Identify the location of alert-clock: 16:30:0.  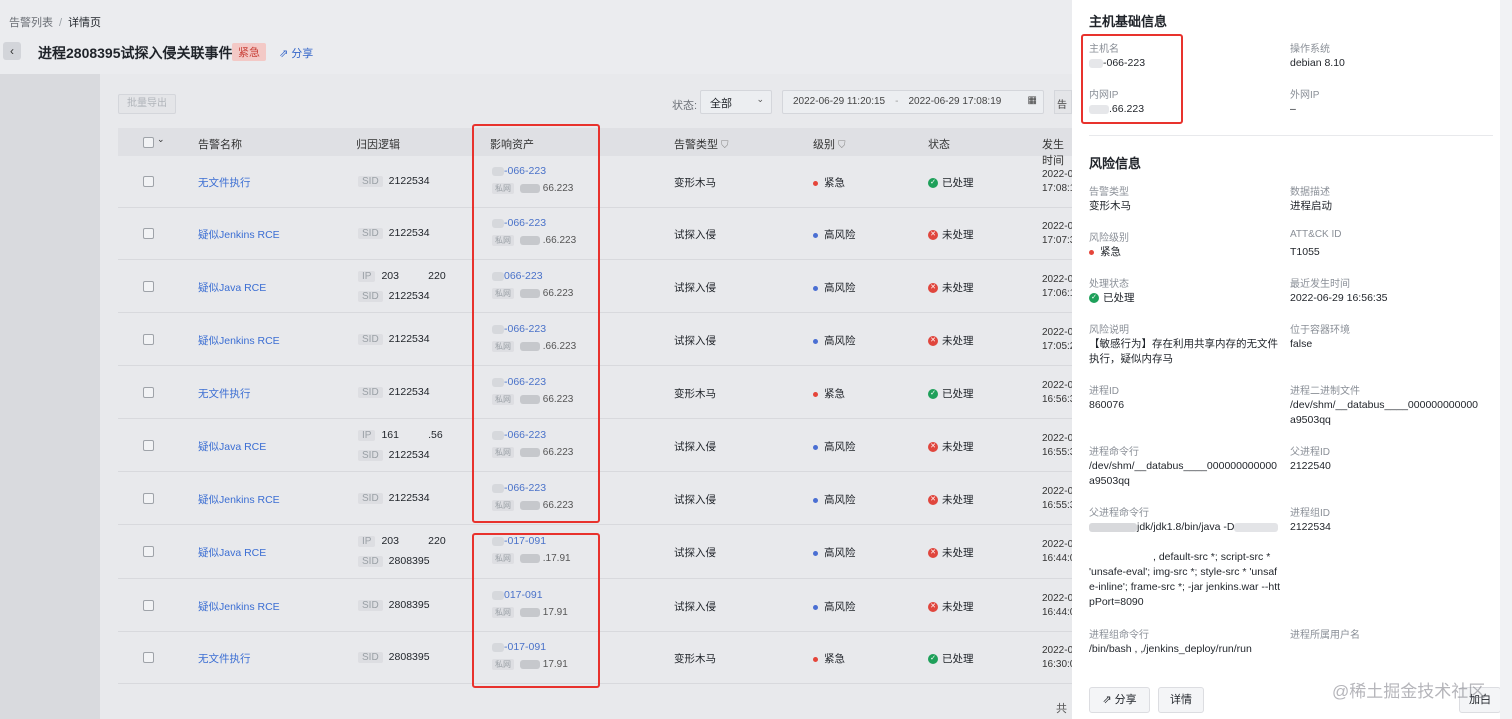
(1059, 664).